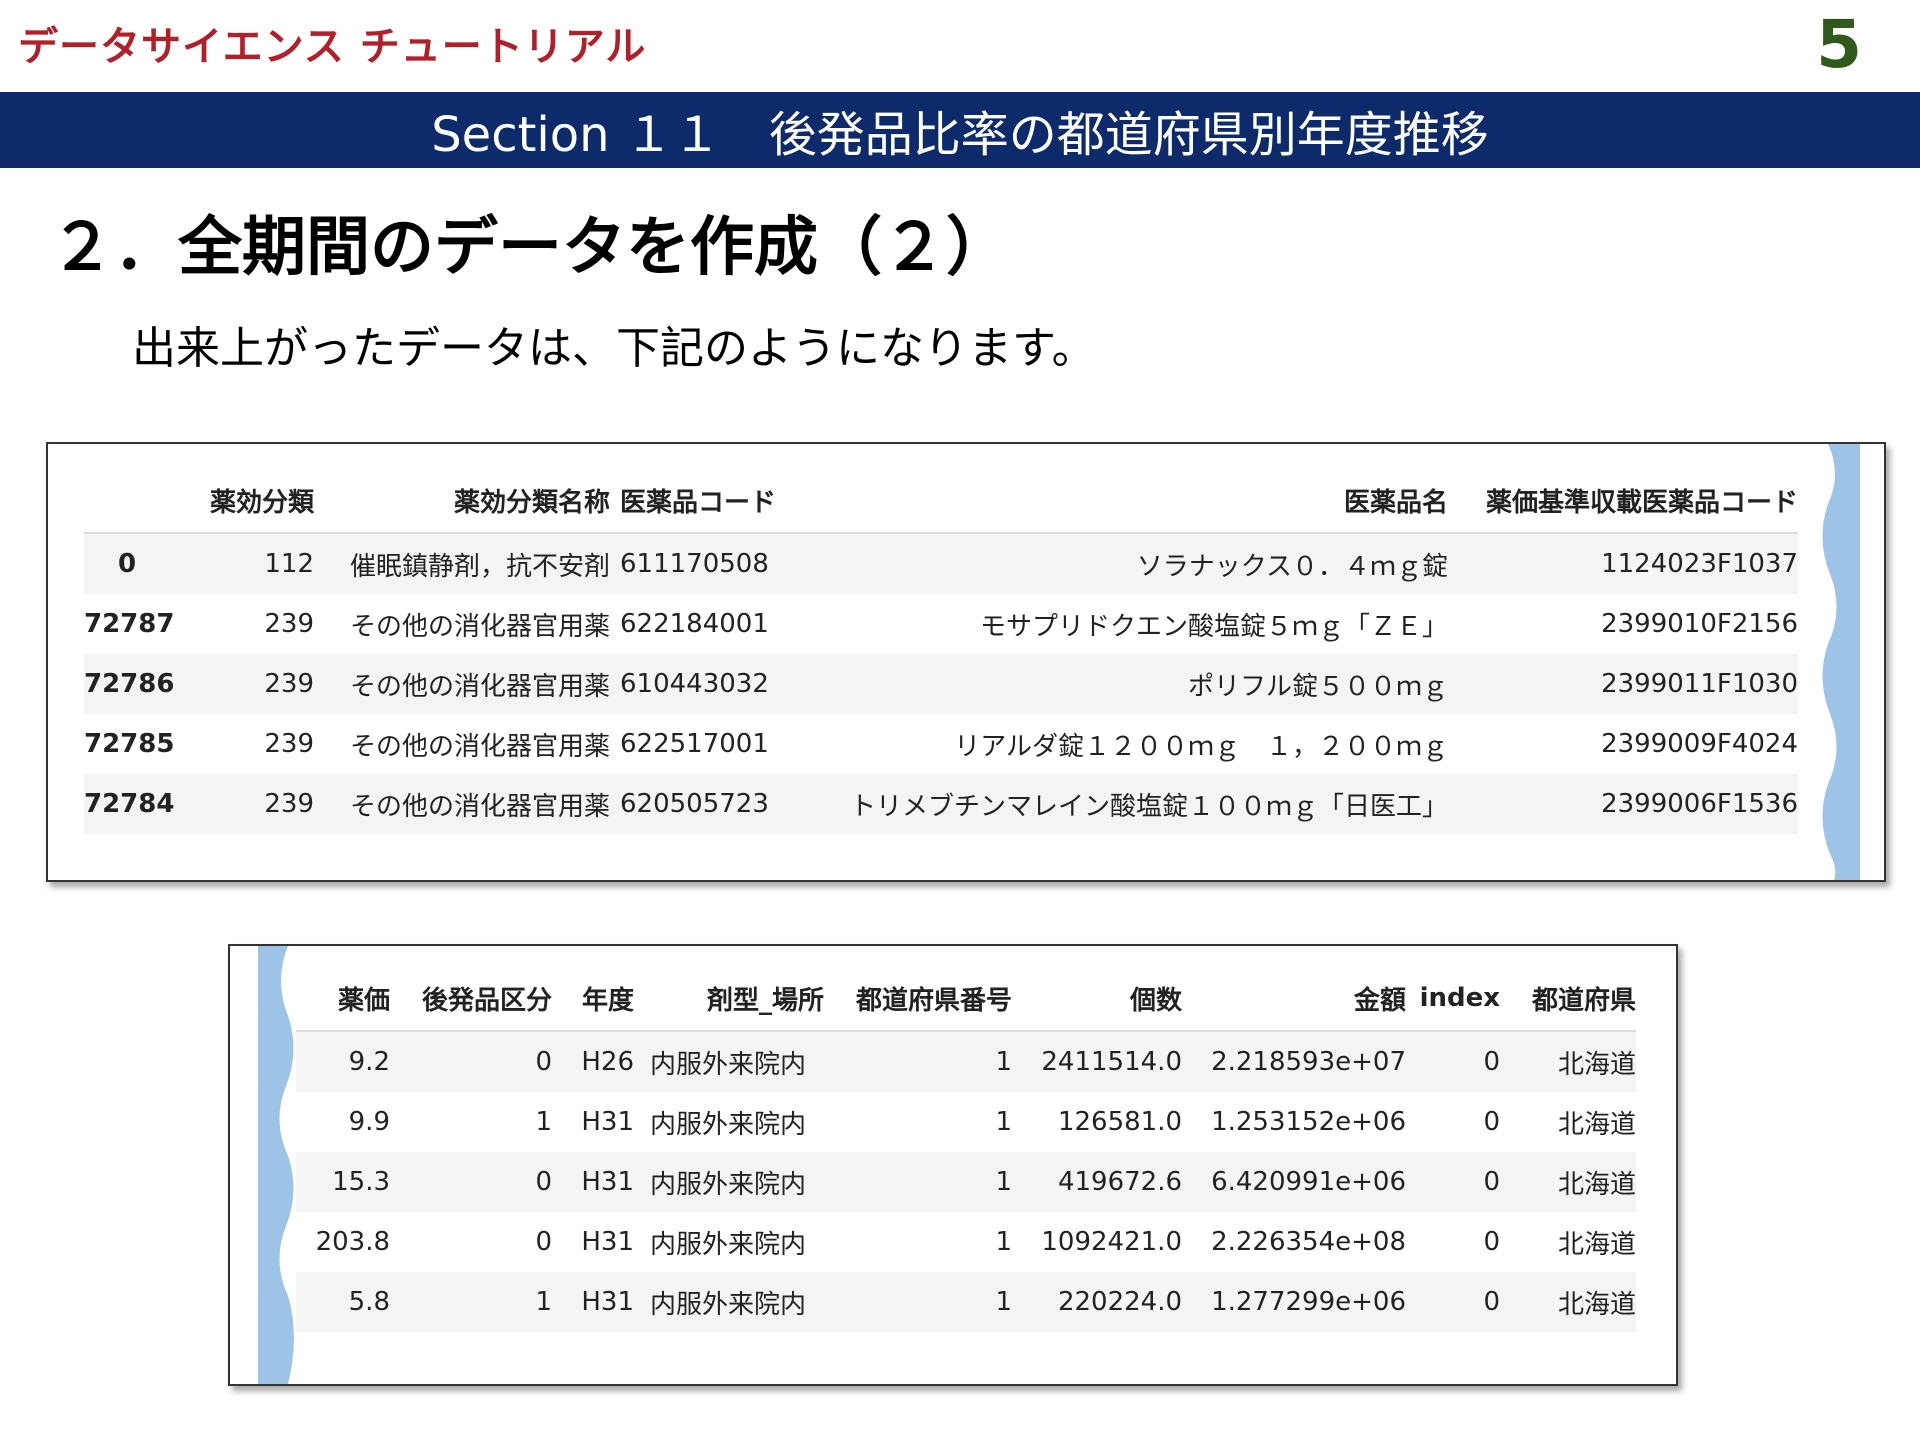 This screenshot has height=1440, width=1920. What do you see at coordinates (1308, 1182) in the screenshot?
I see `table-cell: 6.420991e+06` at bounding box center [1308, 1182].